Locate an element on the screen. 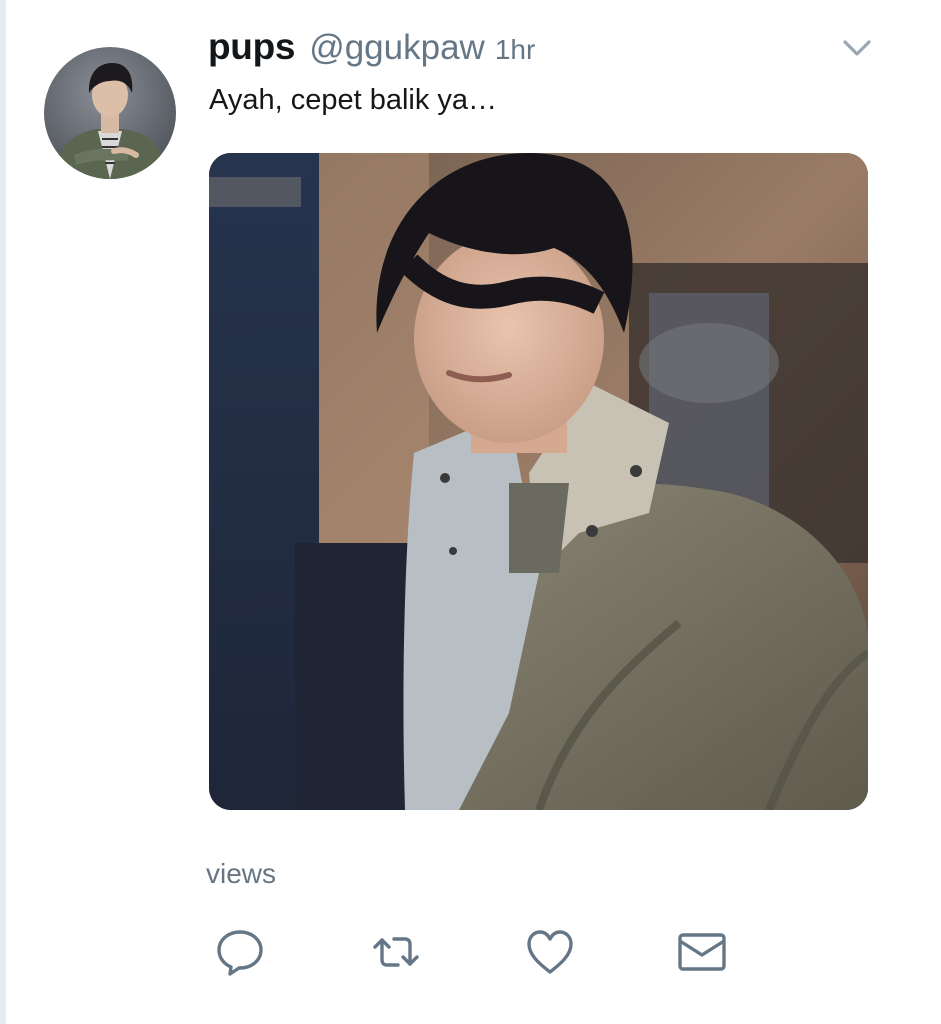  avatar is located at coordinates (110, 113).